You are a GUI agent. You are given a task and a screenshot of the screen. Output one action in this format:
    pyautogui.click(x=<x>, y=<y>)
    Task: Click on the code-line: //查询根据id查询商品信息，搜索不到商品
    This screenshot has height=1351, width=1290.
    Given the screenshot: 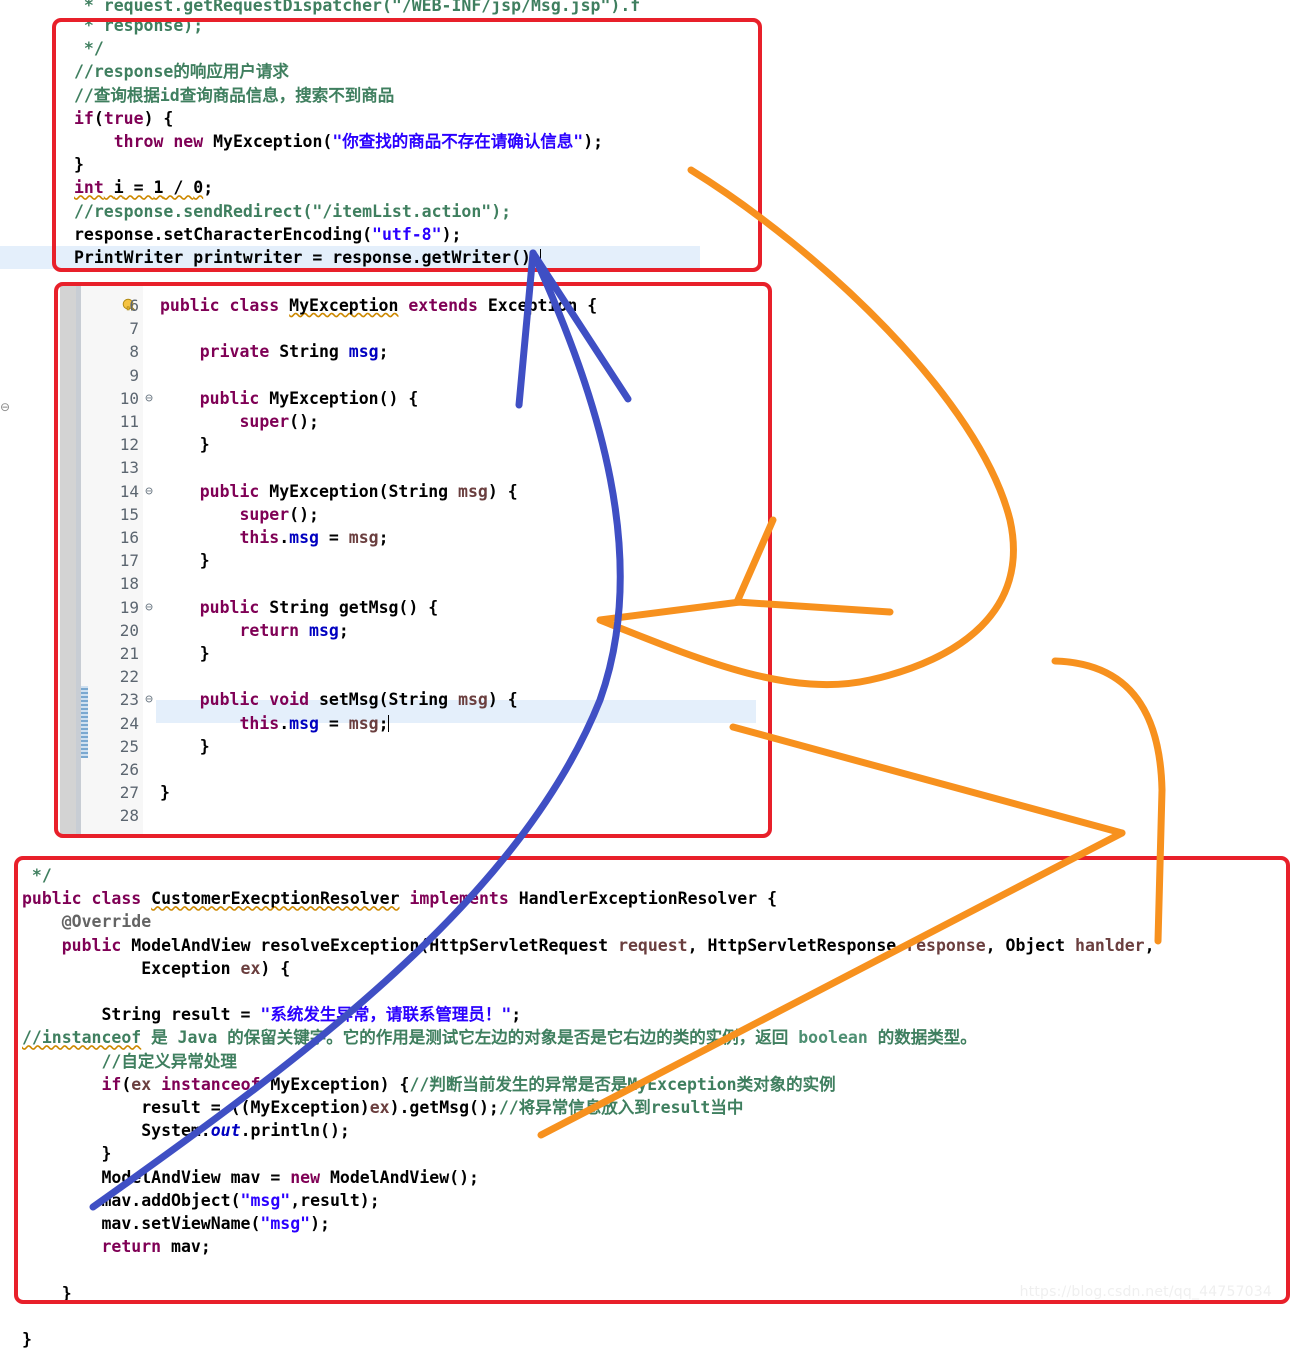 What is the action you would take?
    pyautogui.click(x=234, y=95)
    